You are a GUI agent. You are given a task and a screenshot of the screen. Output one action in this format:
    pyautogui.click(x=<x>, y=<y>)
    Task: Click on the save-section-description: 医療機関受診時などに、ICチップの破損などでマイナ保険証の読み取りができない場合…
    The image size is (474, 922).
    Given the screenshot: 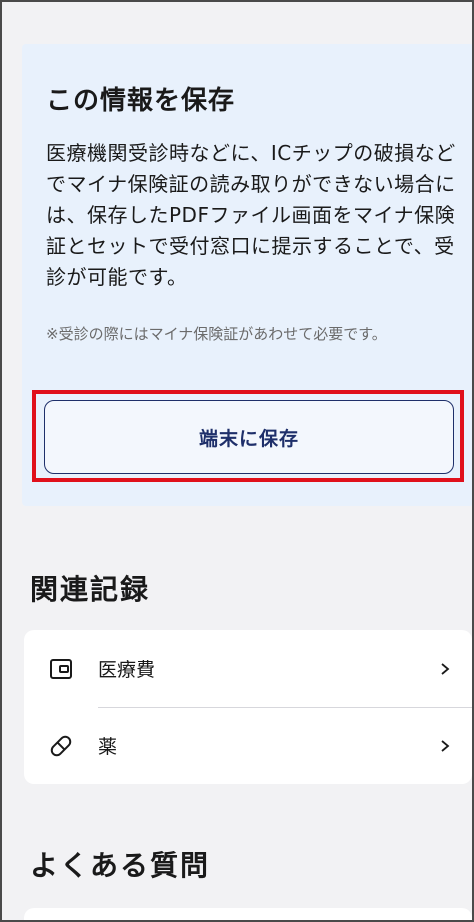 What is the action you would take?
    pyautogui.click(x=251, y=215)
    